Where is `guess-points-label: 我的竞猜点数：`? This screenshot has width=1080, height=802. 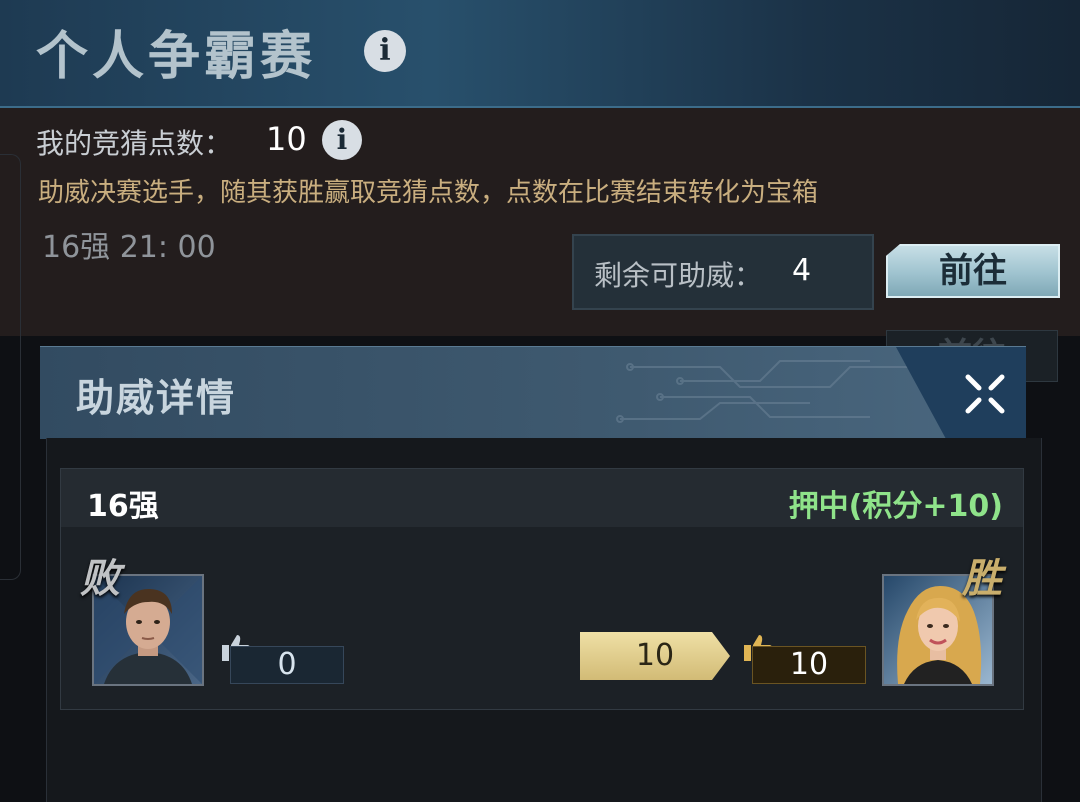
guess-points-label: 我的竞猜点数： is located at coordinates (134, 143).